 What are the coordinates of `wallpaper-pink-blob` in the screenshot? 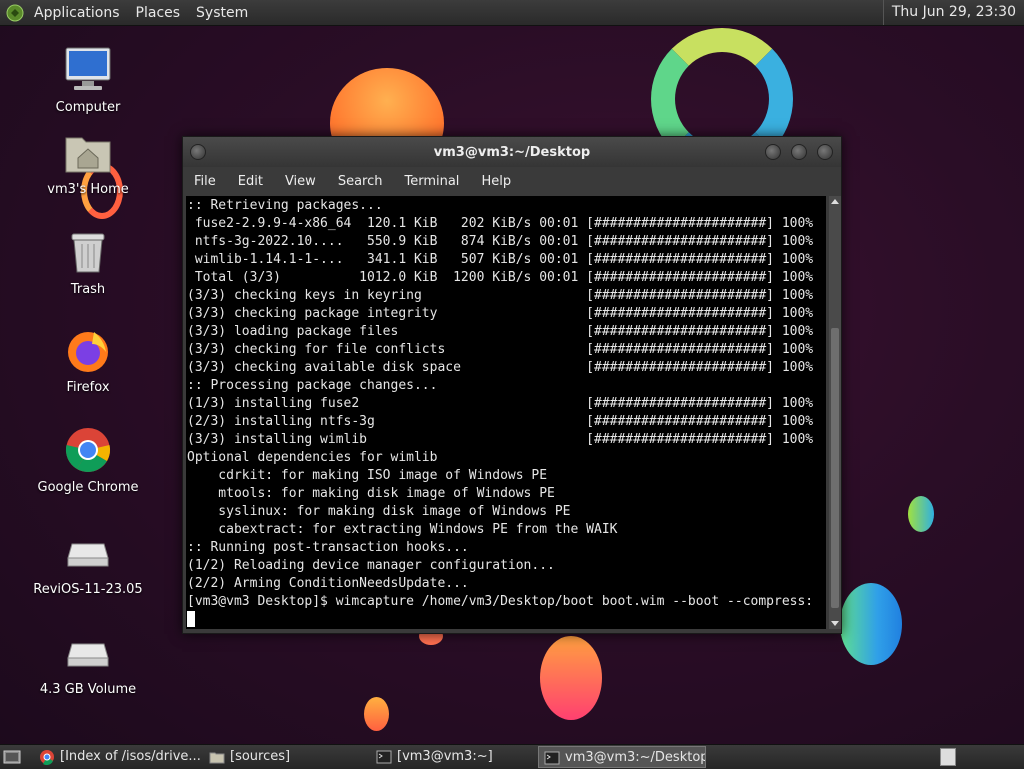 It's located at (571, 678).